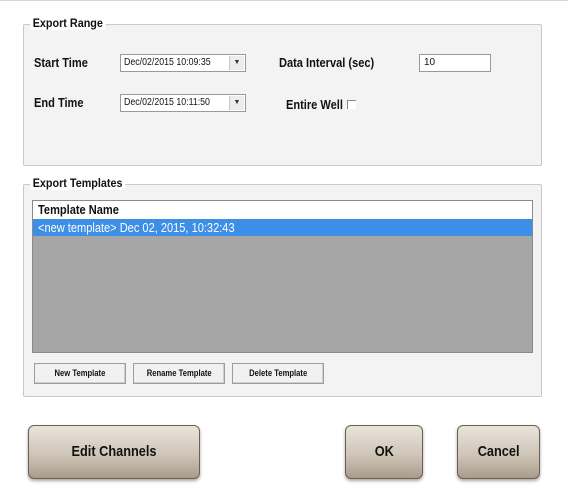  I want to click on entire-well-label: Entire Well, so click(314, 104).